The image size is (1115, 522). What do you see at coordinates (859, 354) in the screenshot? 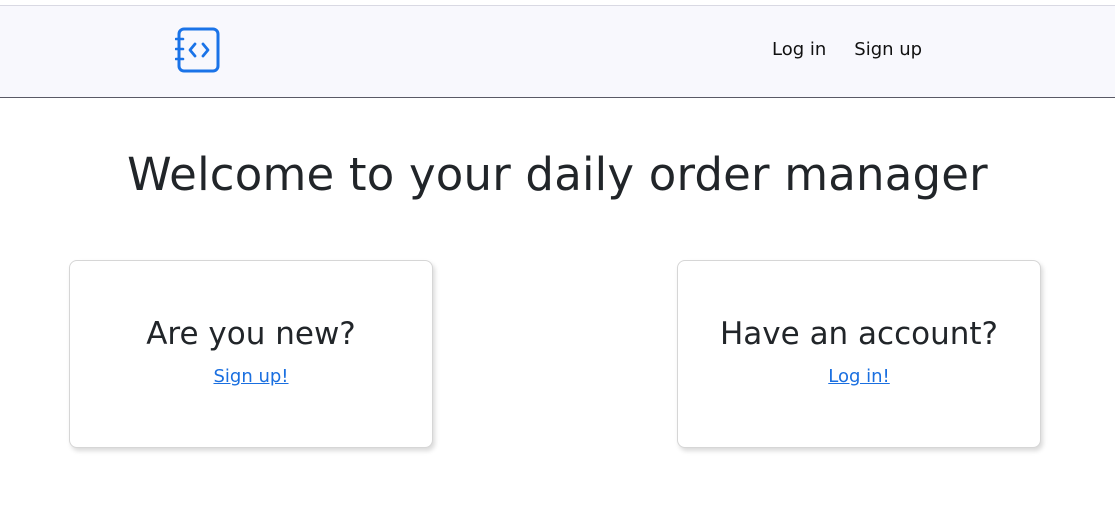
I see `existing-user-card: Have an account? Log in!` at bounding box center [859, 354].